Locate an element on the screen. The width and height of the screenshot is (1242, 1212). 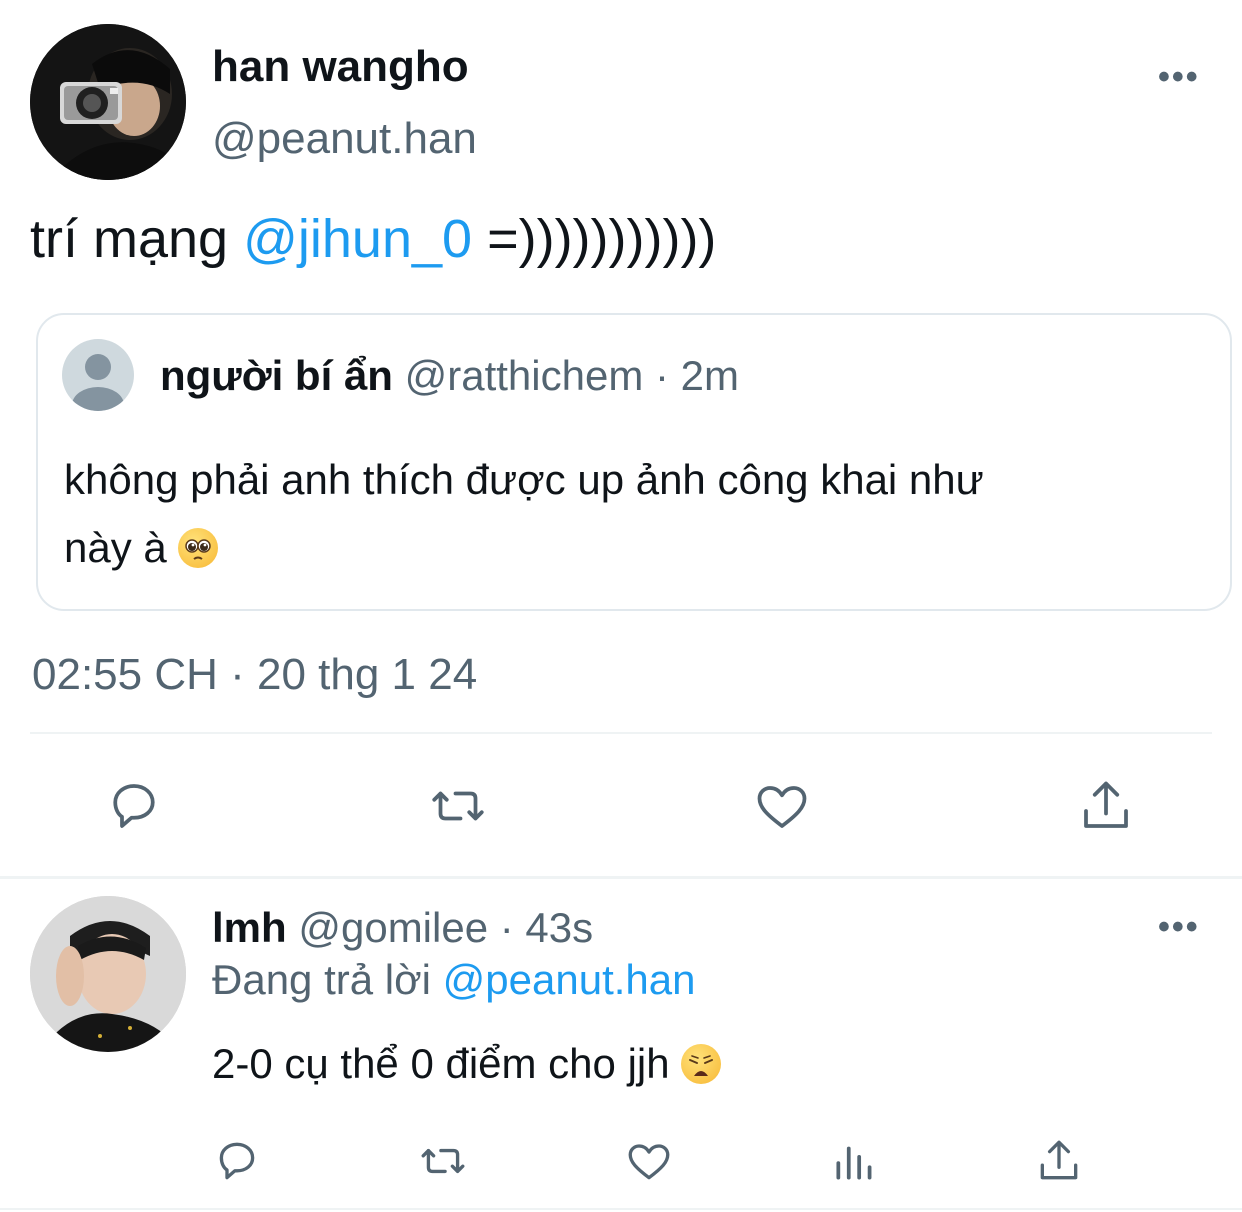
reply-author-avatar is located at coordinates (108, 974).